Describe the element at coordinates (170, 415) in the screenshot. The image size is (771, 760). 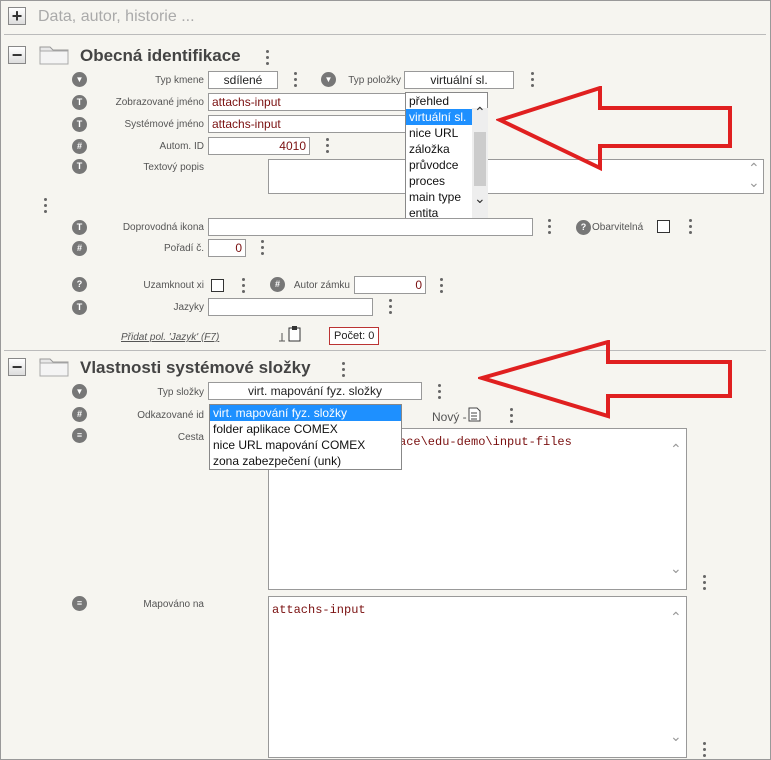
I see `odkazovane-id-label: Odkazované id` at that location.